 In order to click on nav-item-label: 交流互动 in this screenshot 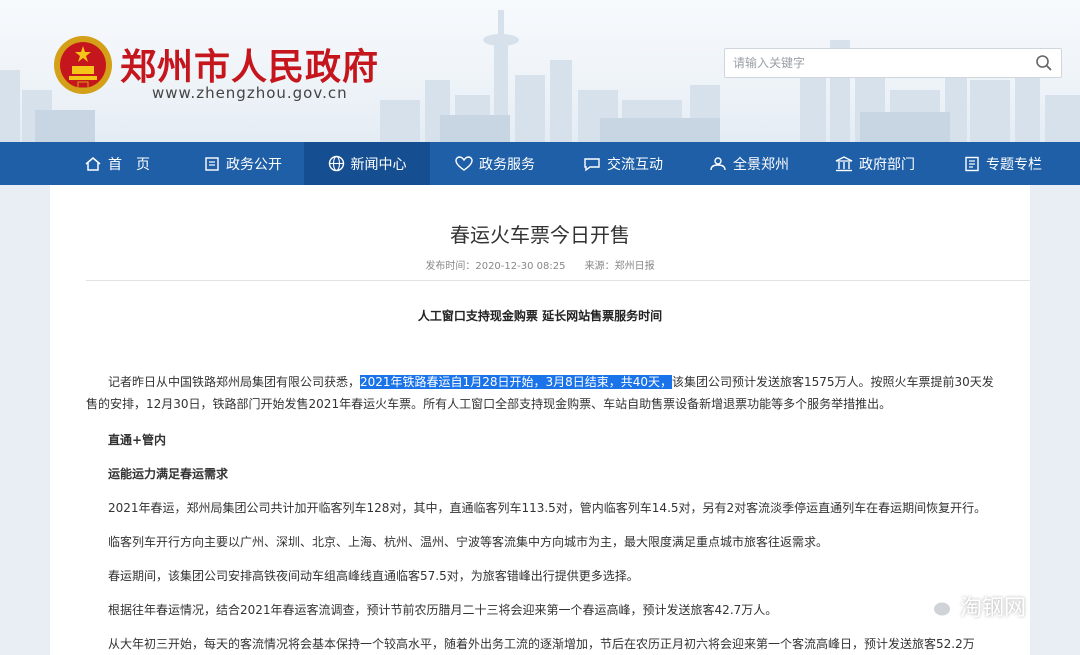, I will do `click(635, 164)`.